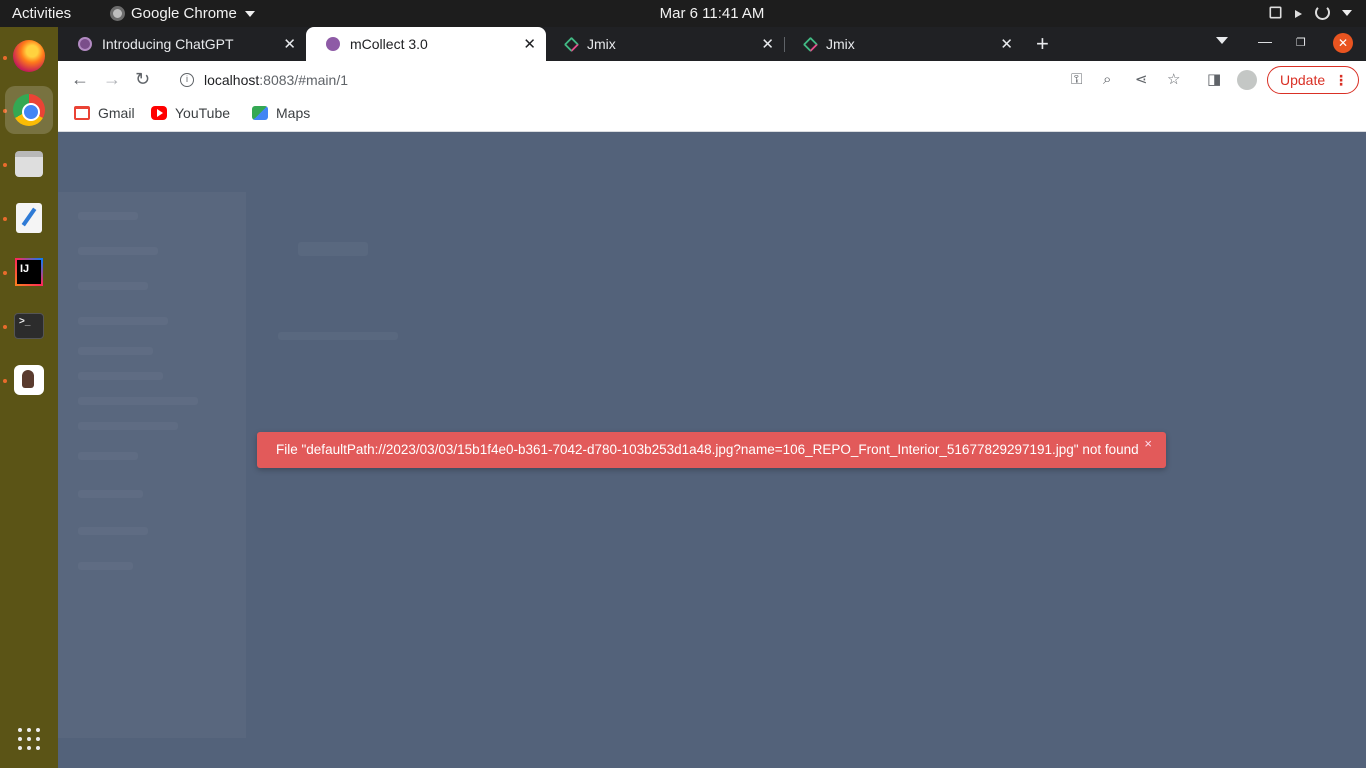  I want to click on tab-chatgpt: Introducing ChatGPT ✕, so click(182, 44).